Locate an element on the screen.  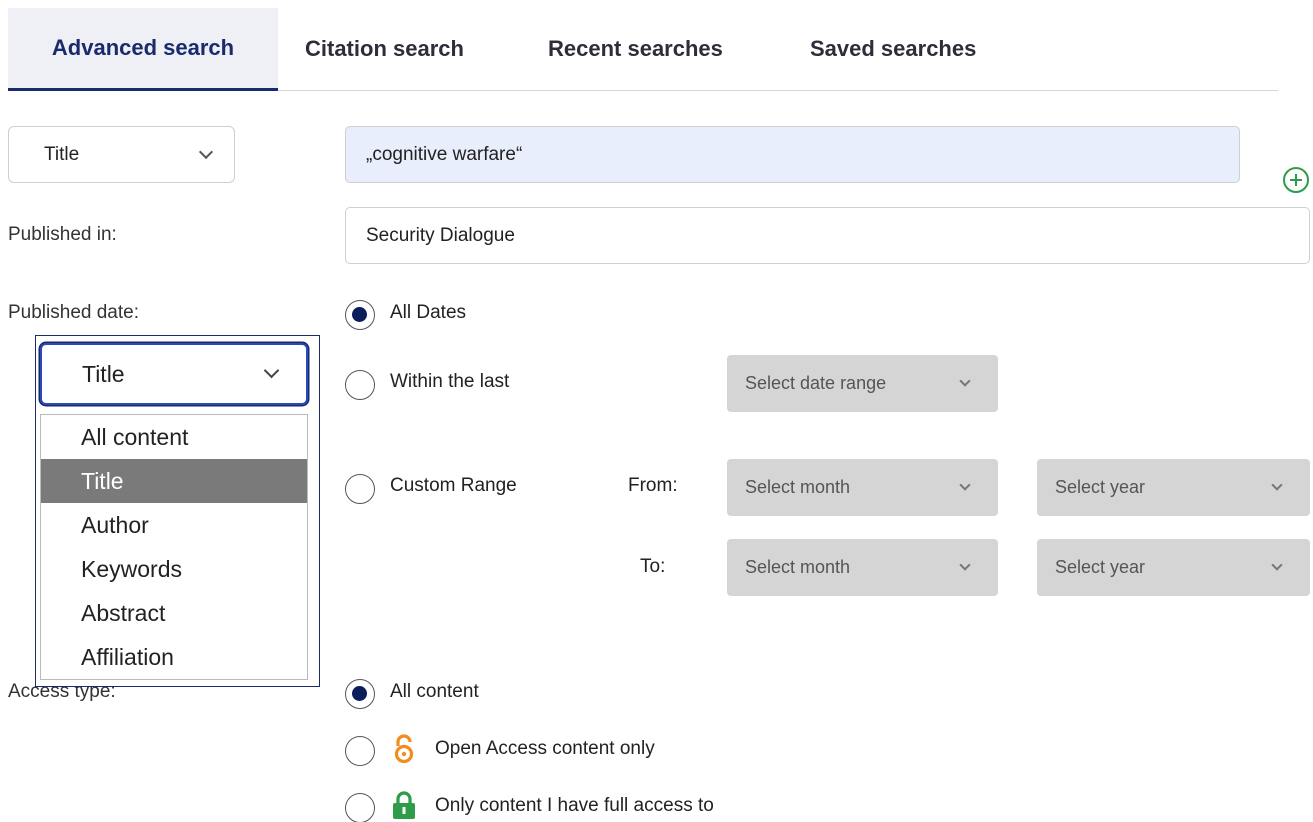
to-month-select: Select month is located at coordinates (862, 567).